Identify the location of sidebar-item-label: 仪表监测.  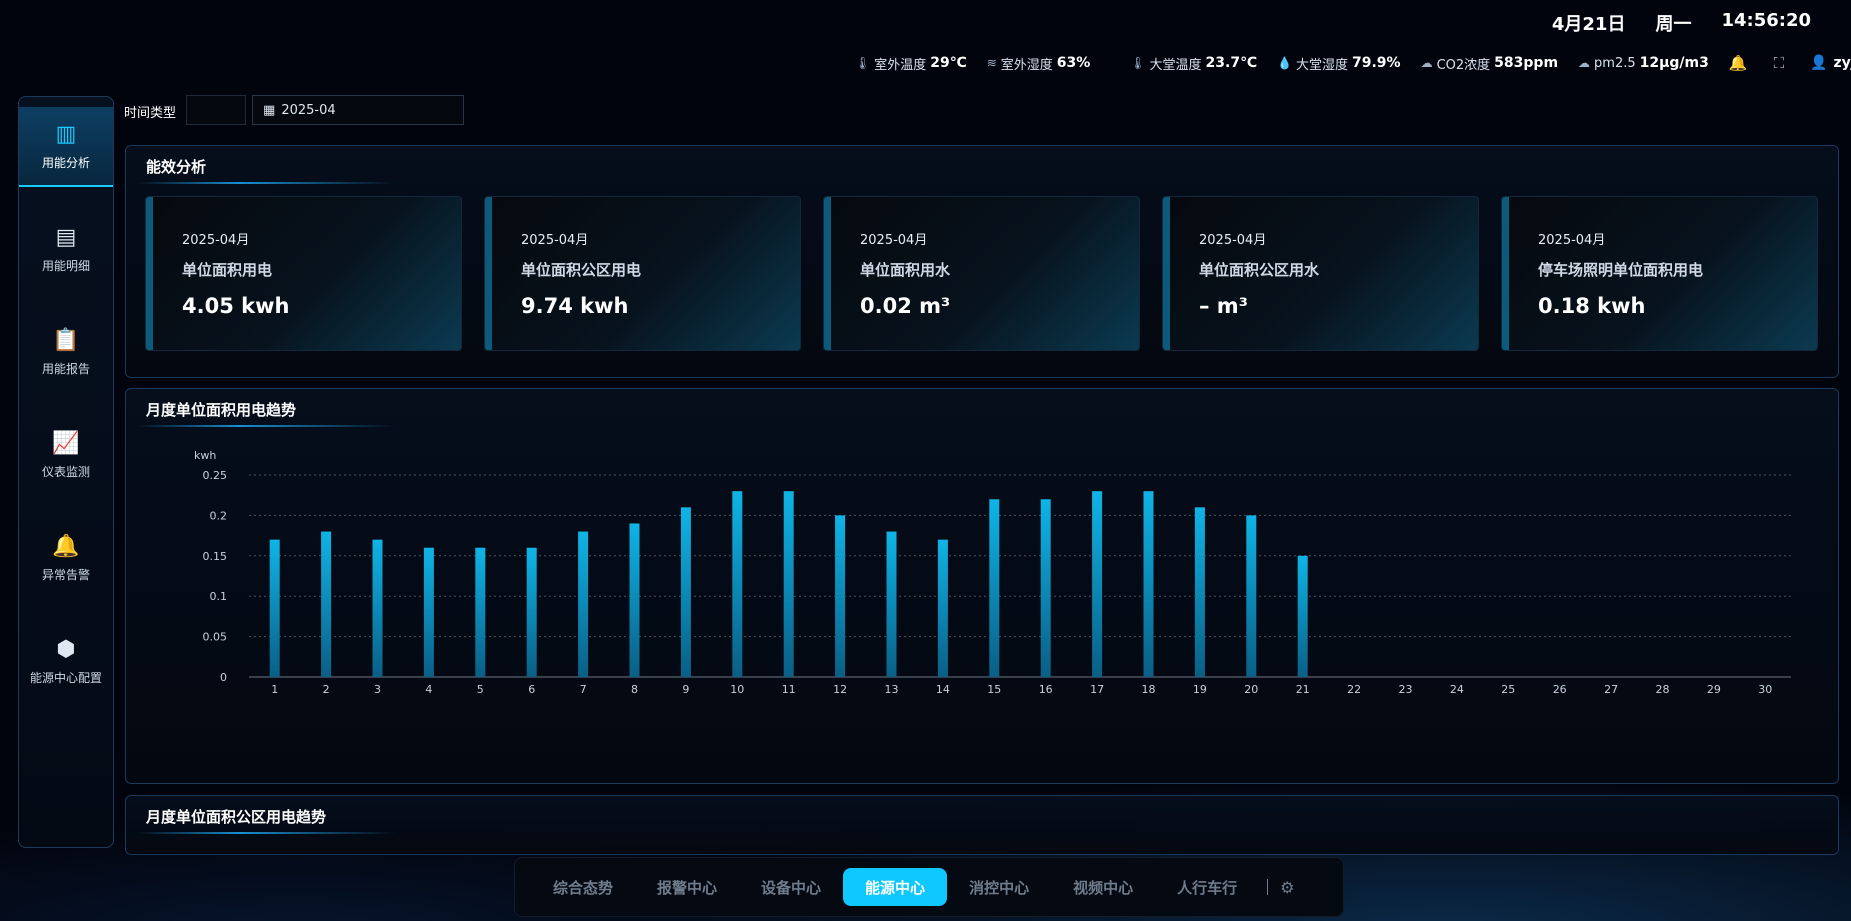
(65, 471).